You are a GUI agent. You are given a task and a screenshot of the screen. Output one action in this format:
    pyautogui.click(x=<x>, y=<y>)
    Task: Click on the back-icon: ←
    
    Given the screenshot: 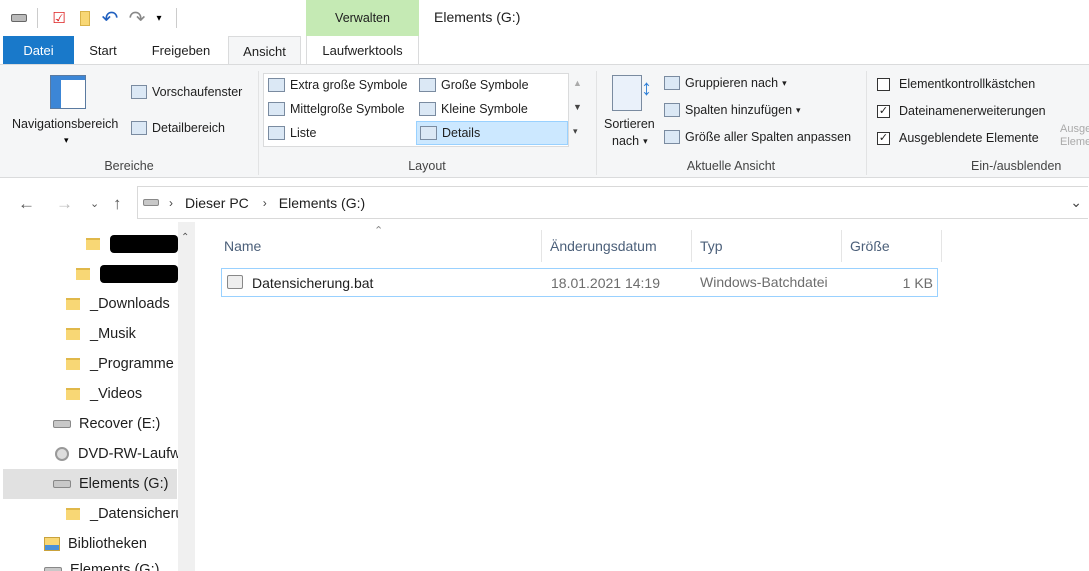 What is the action you would take?
    pyautogui.click(x=26, y=204)
    